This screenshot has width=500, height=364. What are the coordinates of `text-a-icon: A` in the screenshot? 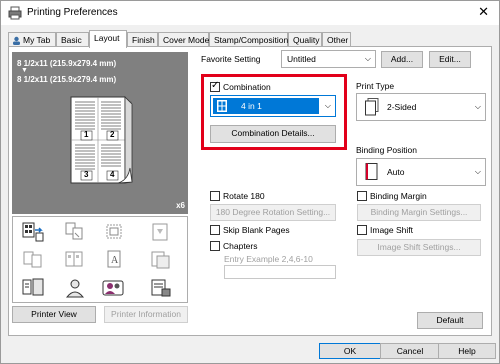 It's located at (114, 259).